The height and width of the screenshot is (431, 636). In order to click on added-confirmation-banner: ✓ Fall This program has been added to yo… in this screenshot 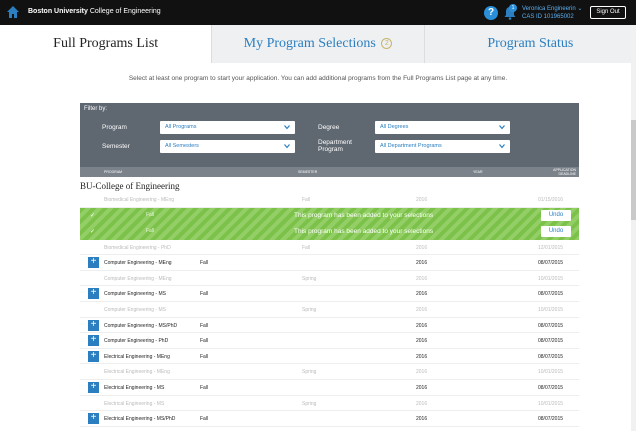, I will do `click(329, 224)`.